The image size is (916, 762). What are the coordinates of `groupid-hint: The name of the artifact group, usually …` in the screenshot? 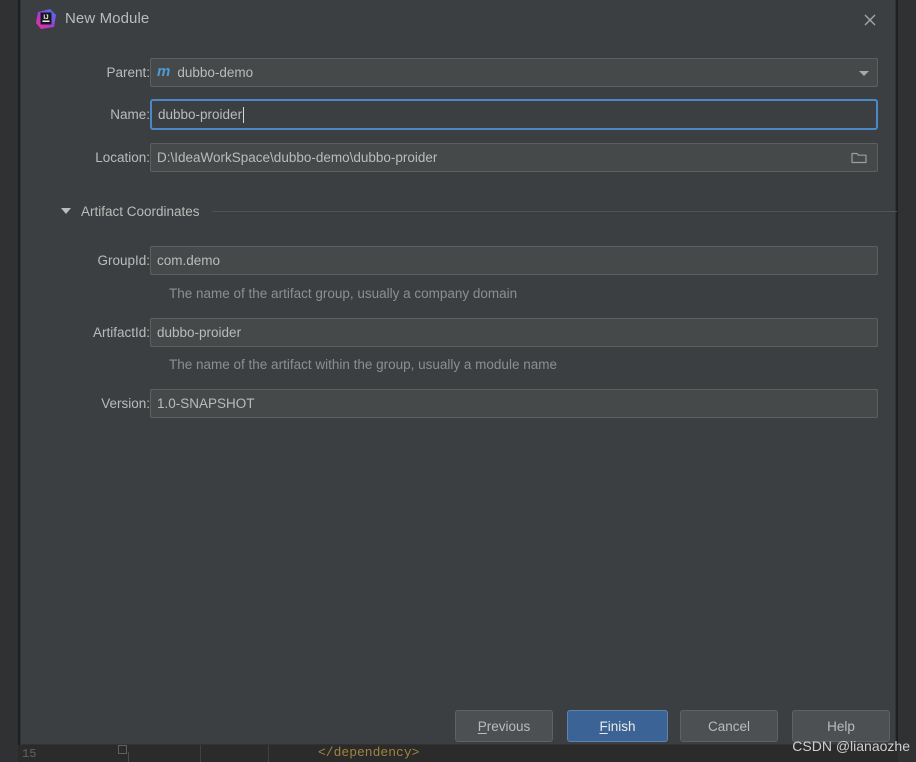 It's located at (343, 293).